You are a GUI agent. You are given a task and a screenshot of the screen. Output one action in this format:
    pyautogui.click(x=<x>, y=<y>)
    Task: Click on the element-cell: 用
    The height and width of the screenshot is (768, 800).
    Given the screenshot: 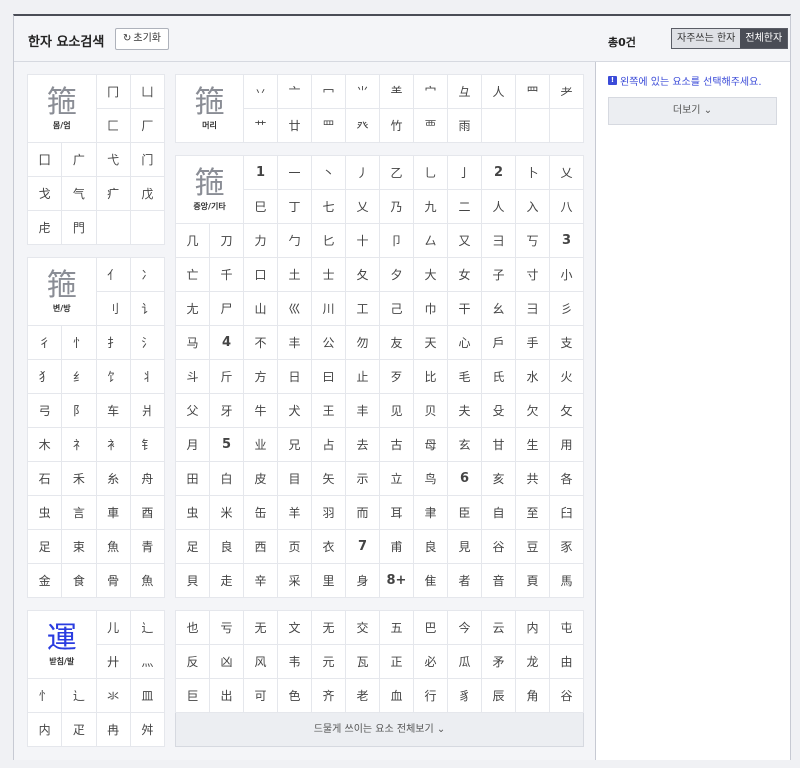 What is the action you would take?
    pyautogui.click(x=566, y=444)
    